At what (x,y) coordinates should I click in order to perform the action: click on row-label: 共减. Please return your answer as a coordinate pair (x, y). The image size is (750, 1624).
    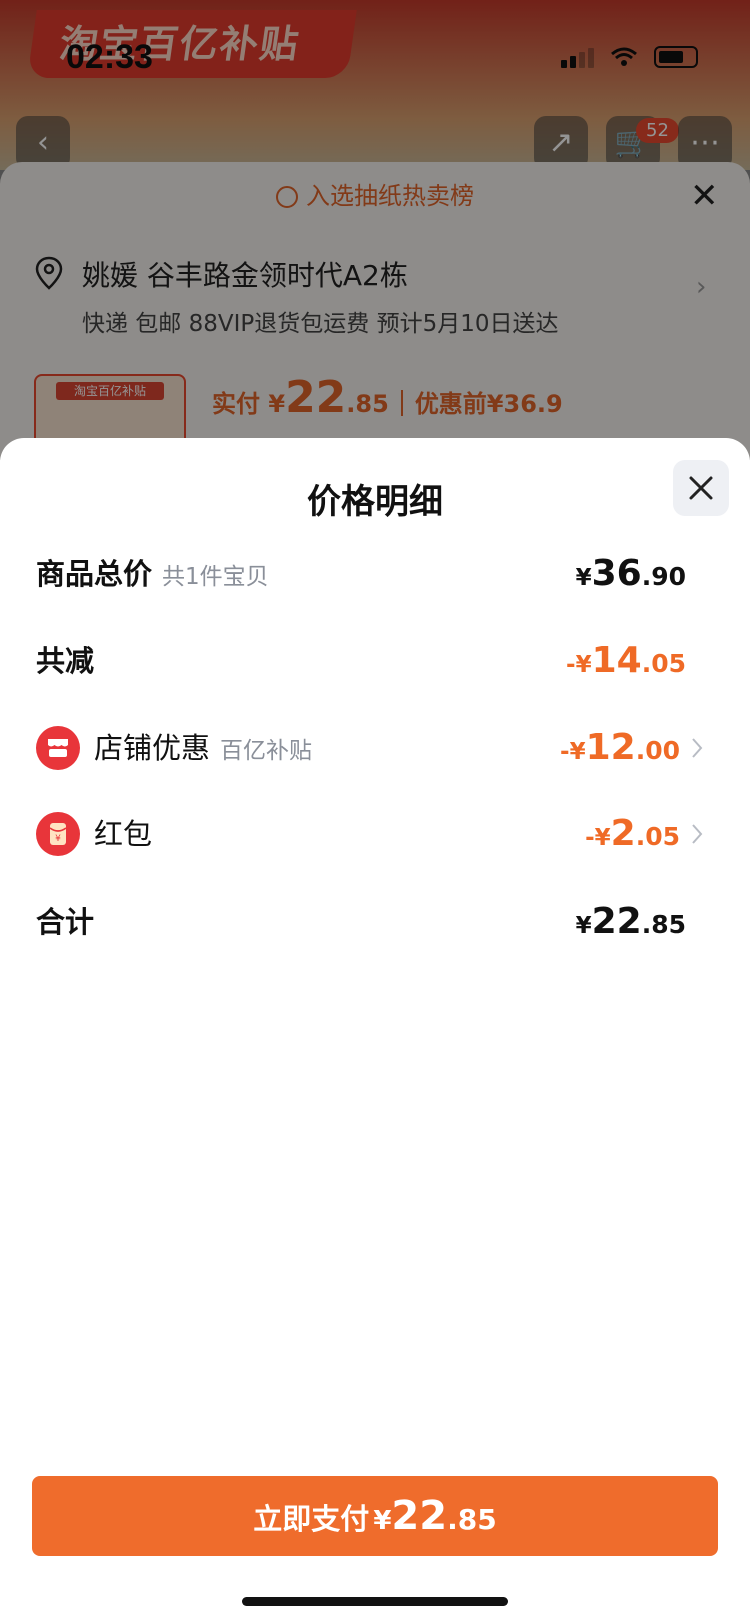
    Looking at the image, I should click on (65, 661).